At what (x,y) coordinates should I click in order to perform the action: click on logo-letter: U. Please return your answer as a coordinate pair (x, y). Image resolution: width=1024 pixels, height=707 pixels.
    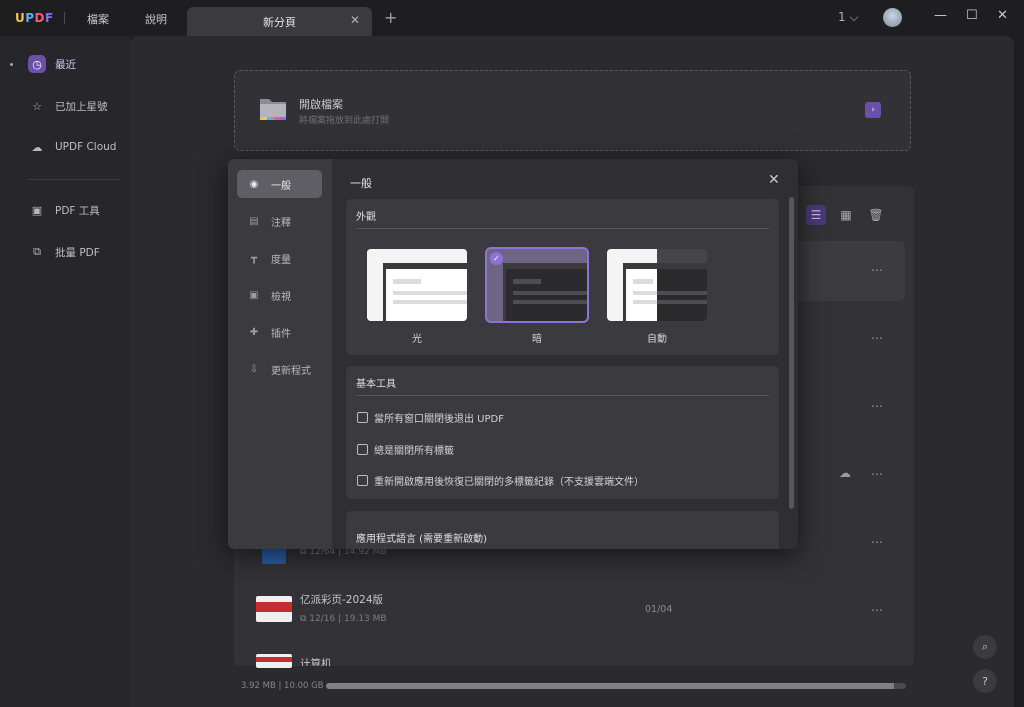
    Looking at the image, I should click on (20, 18).